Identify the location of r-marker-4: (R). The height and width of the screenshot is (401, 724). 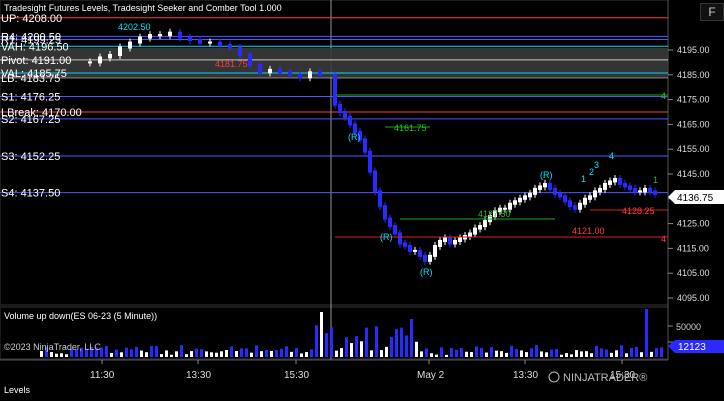
(546, 175).